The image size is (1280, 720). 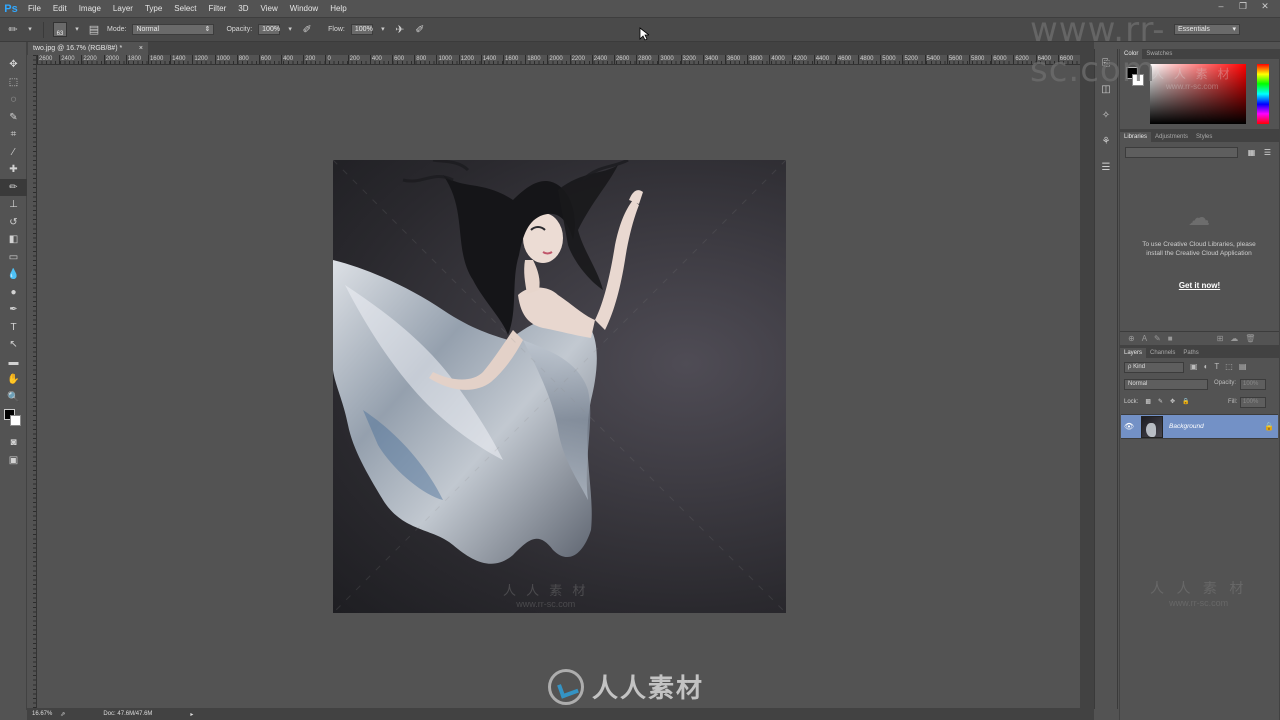 I want to click on menu-file: File, so click(x=34, y=8).